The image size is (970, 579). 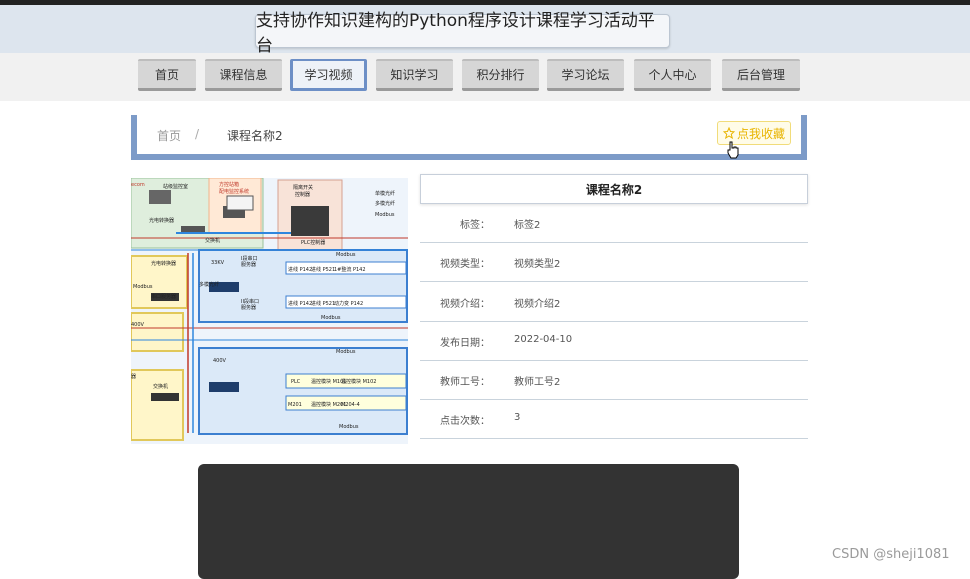 What do you see at coordinates (163, 296) in the screenshot?
I see `diagram-label: 串口服务器` at bounding box center [163, 296].